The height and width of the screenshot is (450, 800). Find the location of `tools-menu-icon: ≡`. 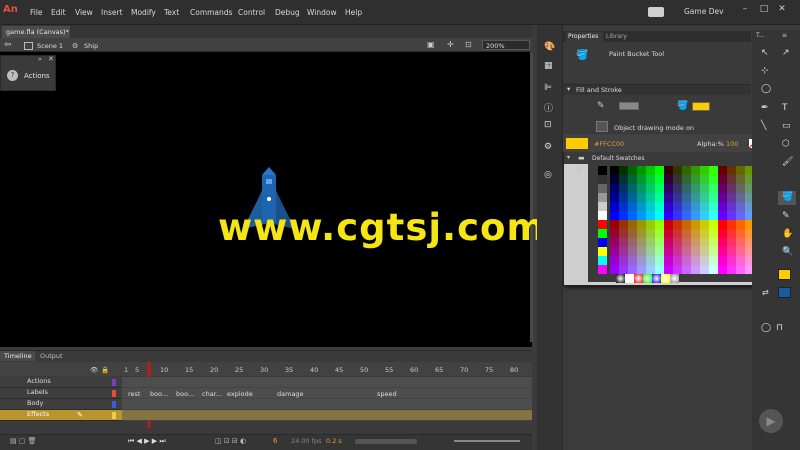

tools-menu-icon: ≡ is located at coordinates (784, 35).